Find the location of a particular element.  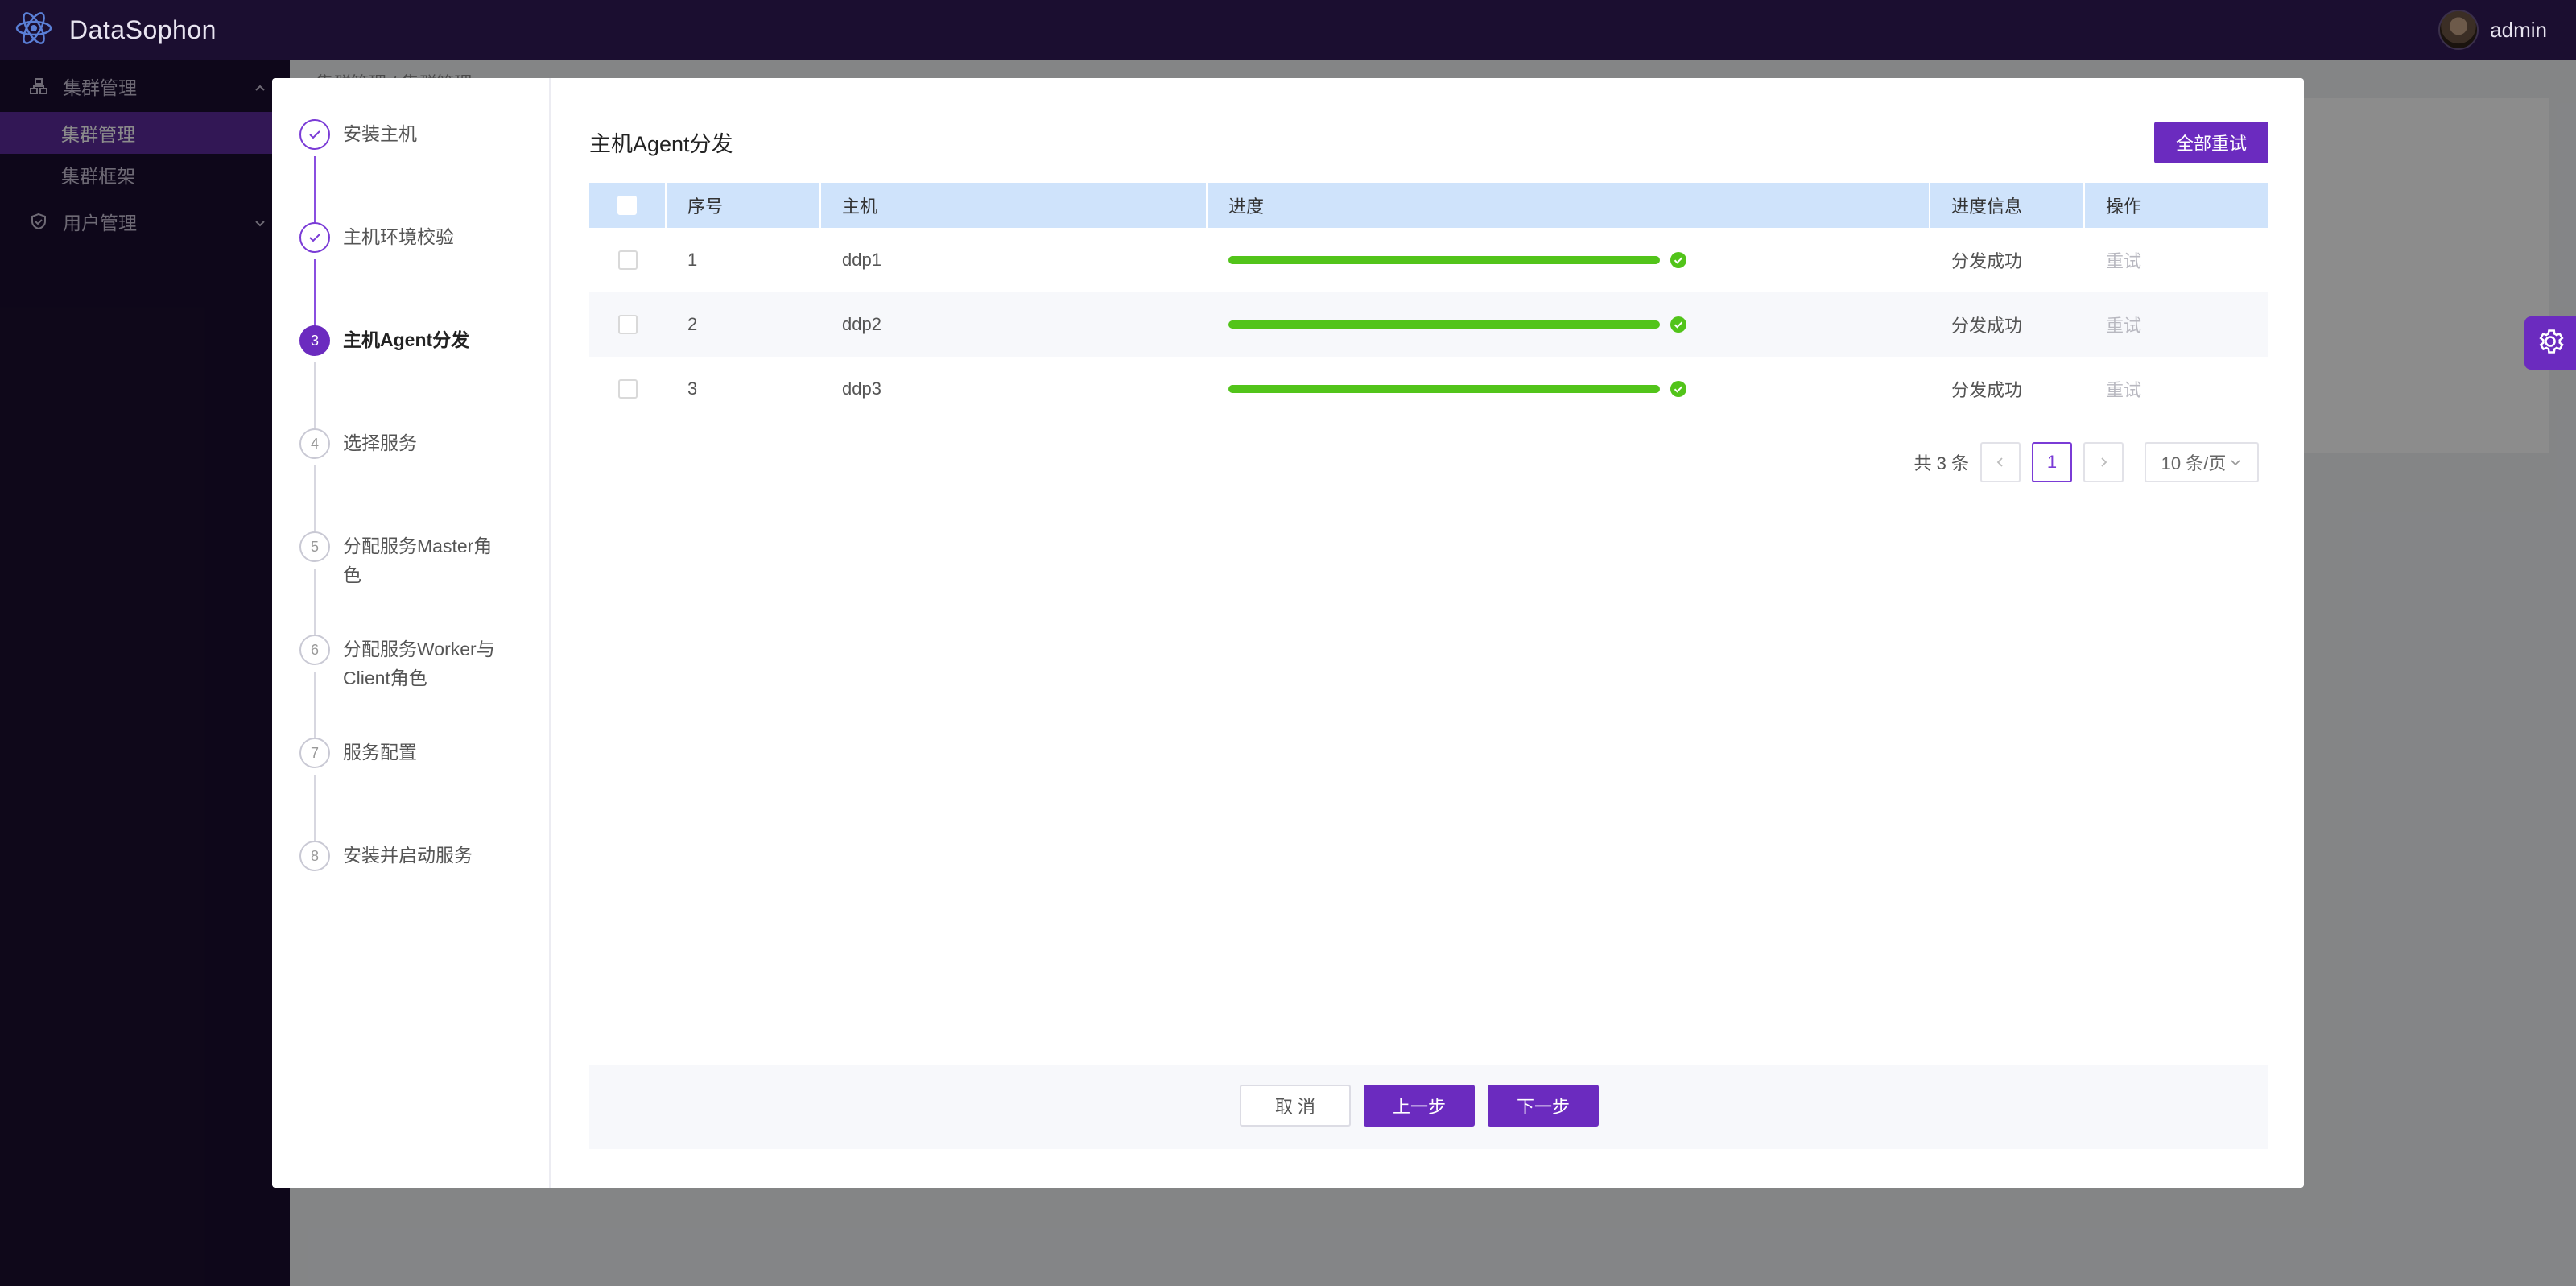

prev-page-button is located at coordinates (2000, 462).